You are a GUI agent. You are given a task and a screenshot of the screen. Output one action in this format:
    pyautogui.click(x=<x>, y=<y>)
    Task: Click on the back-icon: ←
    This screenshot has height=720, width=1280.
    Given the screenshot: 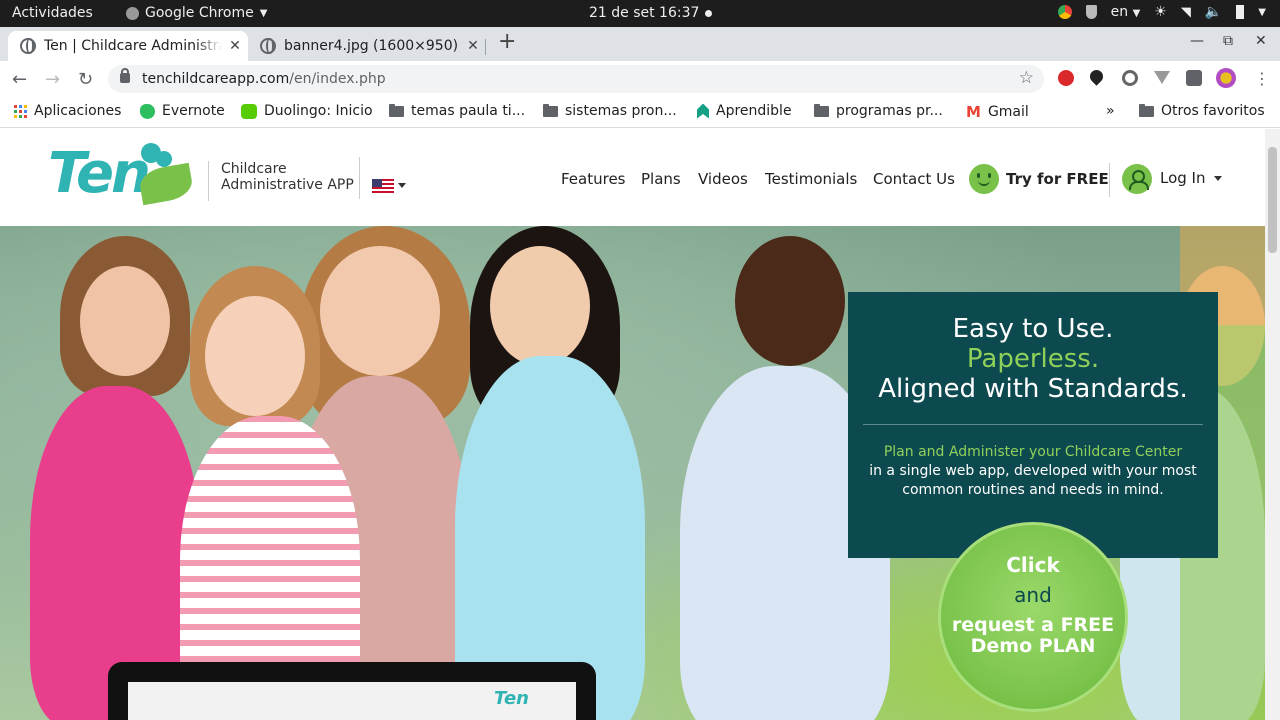 What is the action you would take?
    pyautogui.click(x=19, y=79)
    